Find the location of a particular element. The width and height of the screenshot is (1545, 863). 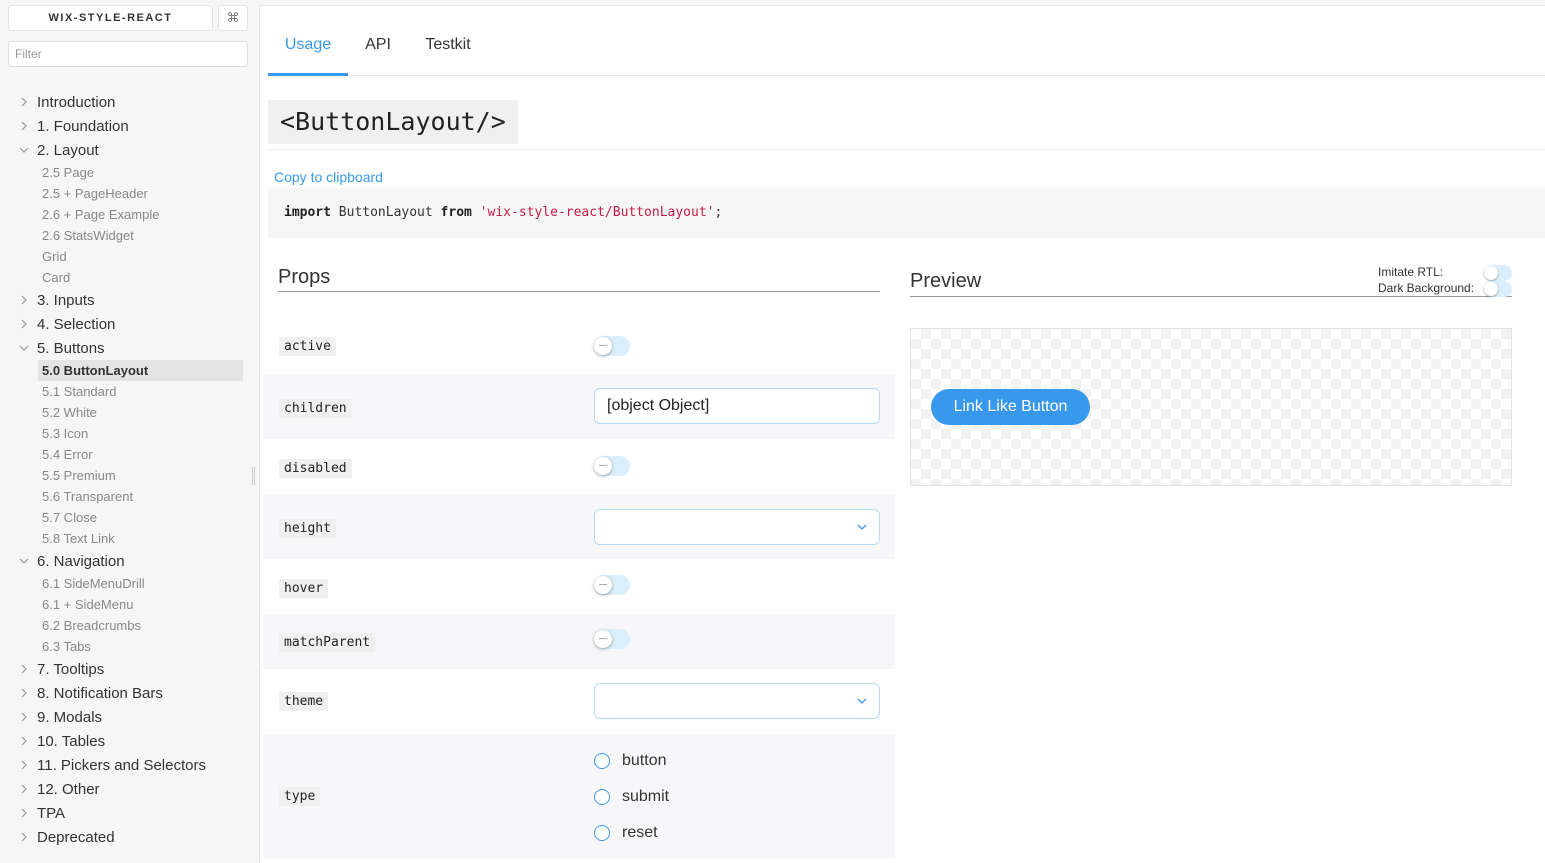

sidebar-subitem: 6.1 SideMenuDrill is located at coordinates (126, 583).